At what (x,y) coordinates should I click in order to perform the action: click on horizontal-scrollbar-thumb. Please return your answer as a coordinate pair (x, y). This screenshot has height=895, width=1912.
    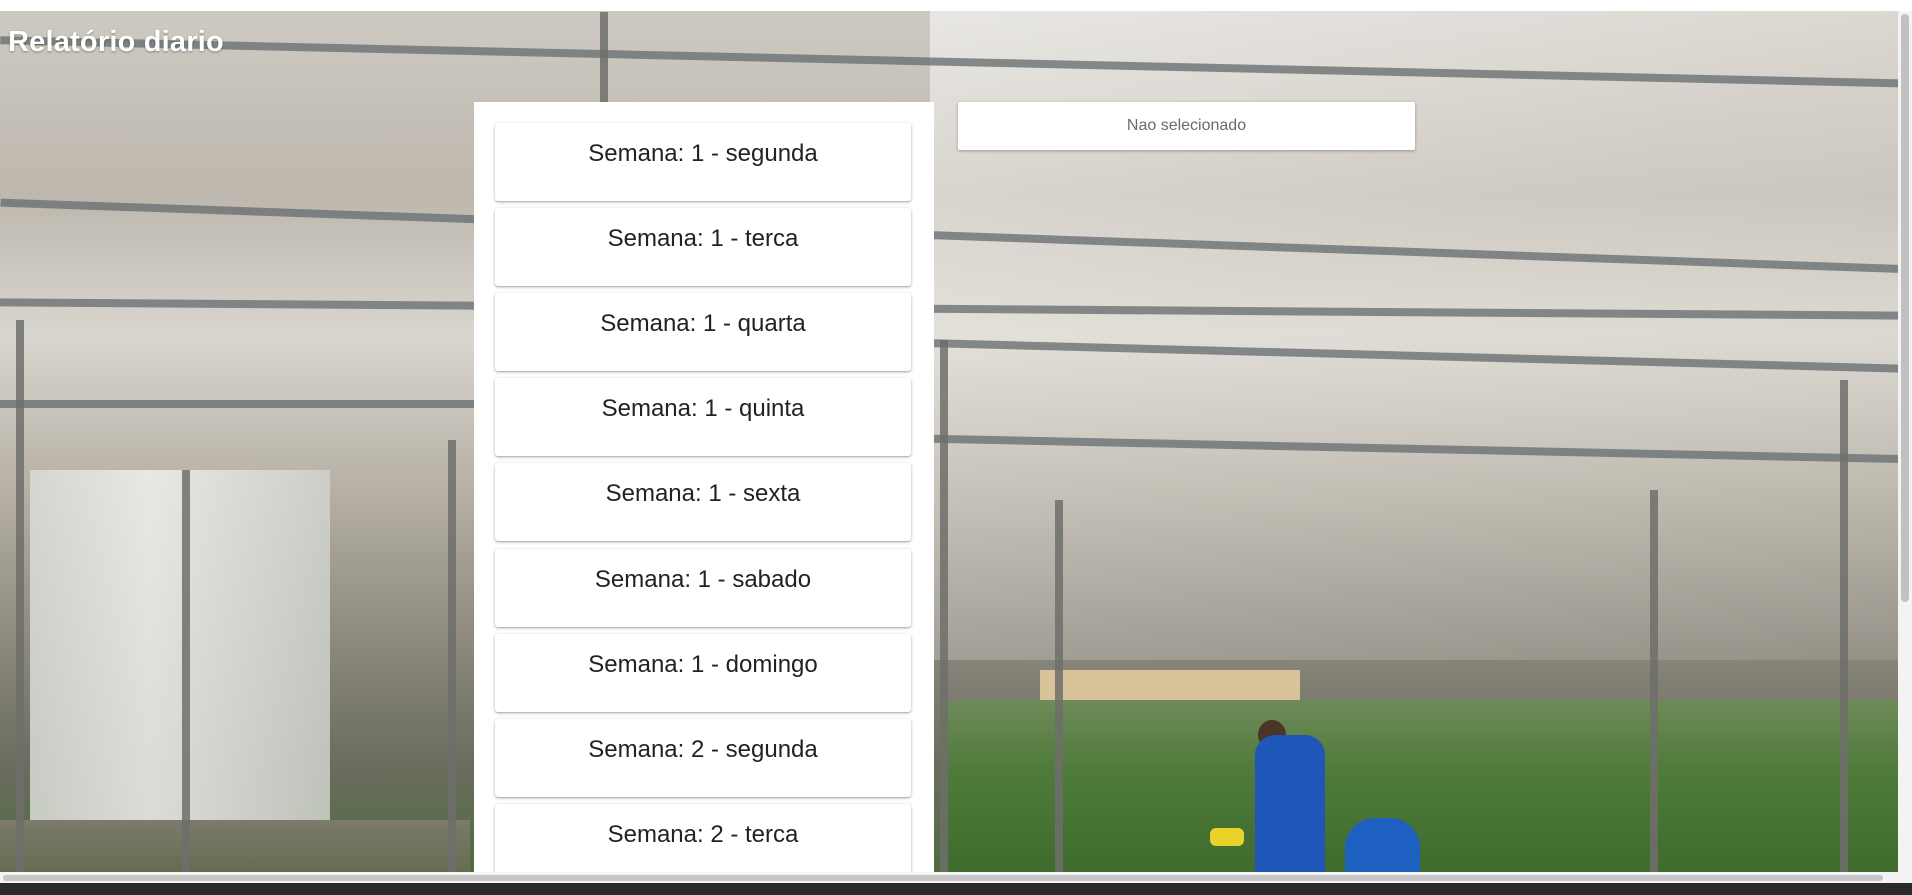
    Looking at the image, I should click on (943, 878).